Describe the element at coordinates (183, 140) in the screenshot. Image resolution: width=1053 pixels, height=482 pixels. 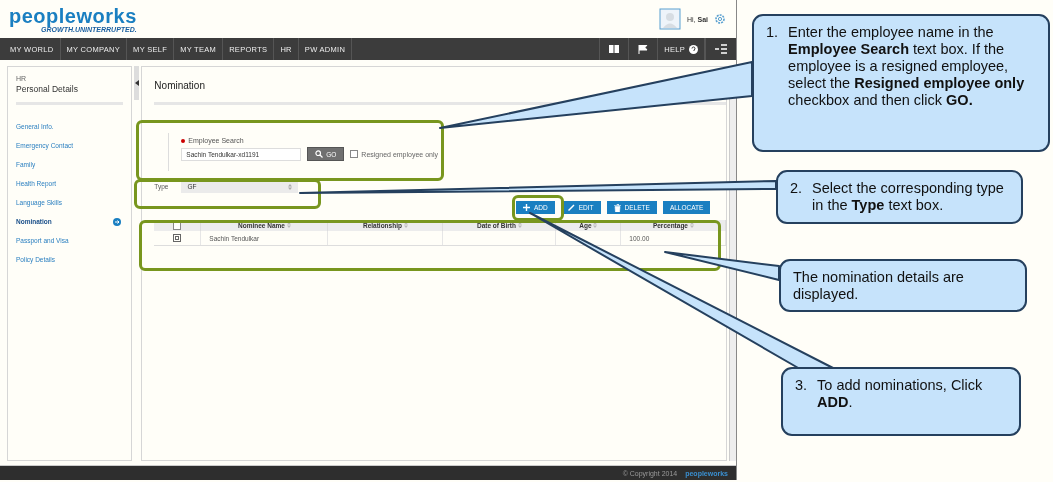
I see `required-icon` at that location.